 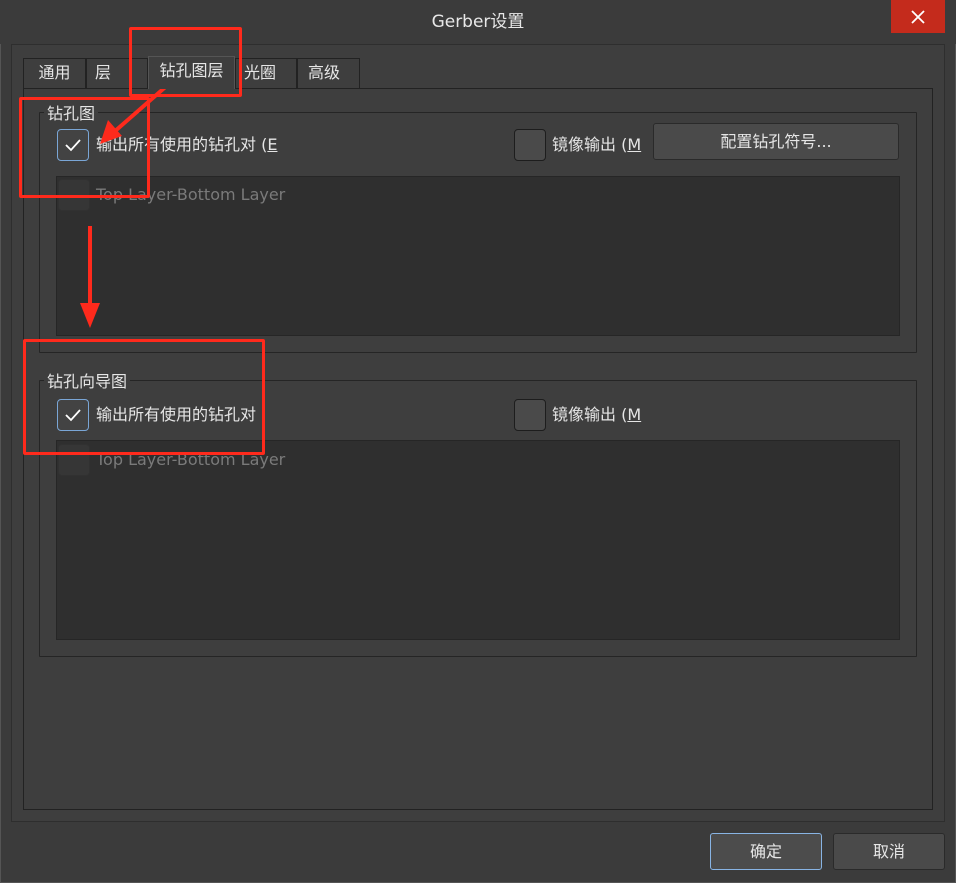 What do you see at coordinates (90, 315) in the screenshot?
I see `annotation-arrowhead-down` at bounding box center [90, 315].